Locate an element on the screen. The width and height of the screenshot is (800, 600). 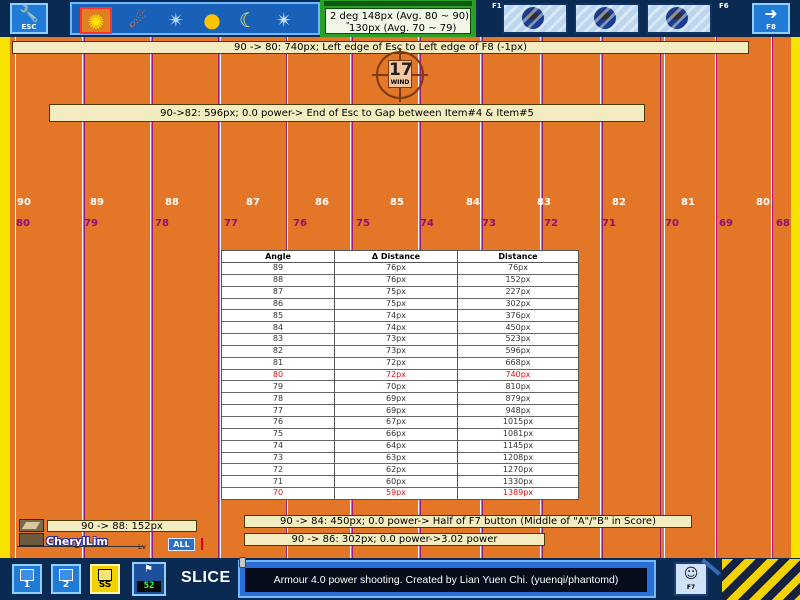
cell-angle: 76 is located at coordinates (278, 422).